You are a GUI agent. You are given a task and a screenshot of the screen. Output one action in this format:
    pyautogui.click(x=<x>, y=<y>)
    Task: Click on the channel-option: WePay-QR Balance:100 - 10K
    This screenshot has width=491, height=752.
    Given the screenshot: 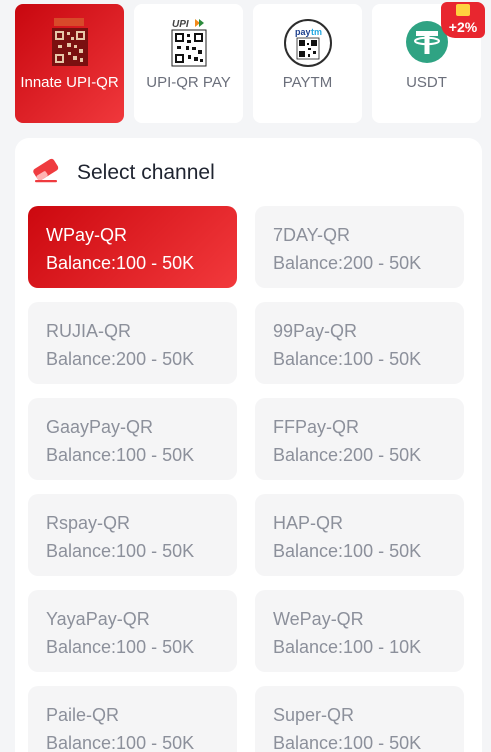 What is the action you would take?
    pyautogui.click(x=359, y=631)
    